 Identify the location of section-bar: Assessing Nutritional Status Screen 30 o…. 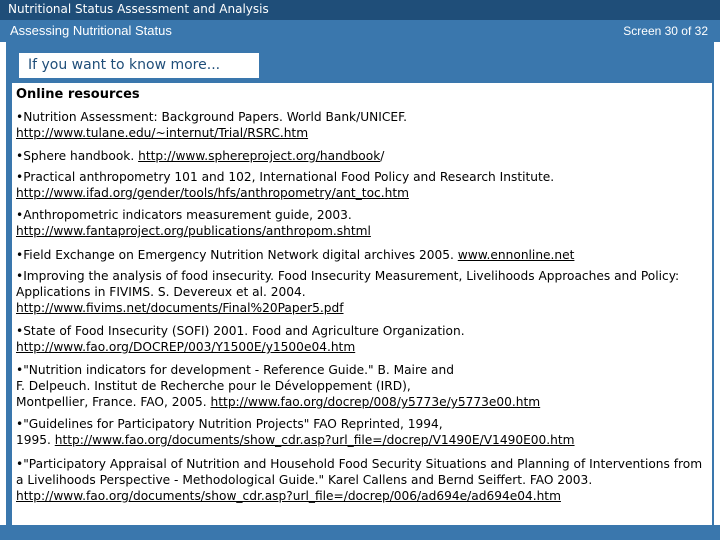
(360, 31).